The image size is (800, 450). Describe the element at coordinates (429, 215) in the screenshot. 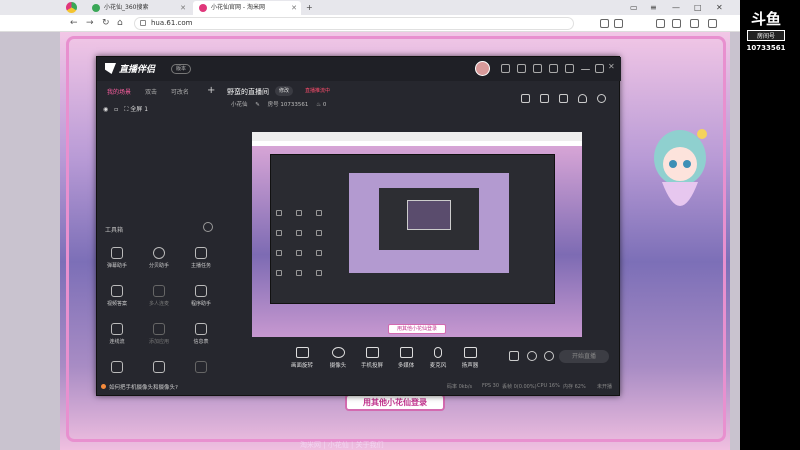

I see `preview-inner-screen` at that location.